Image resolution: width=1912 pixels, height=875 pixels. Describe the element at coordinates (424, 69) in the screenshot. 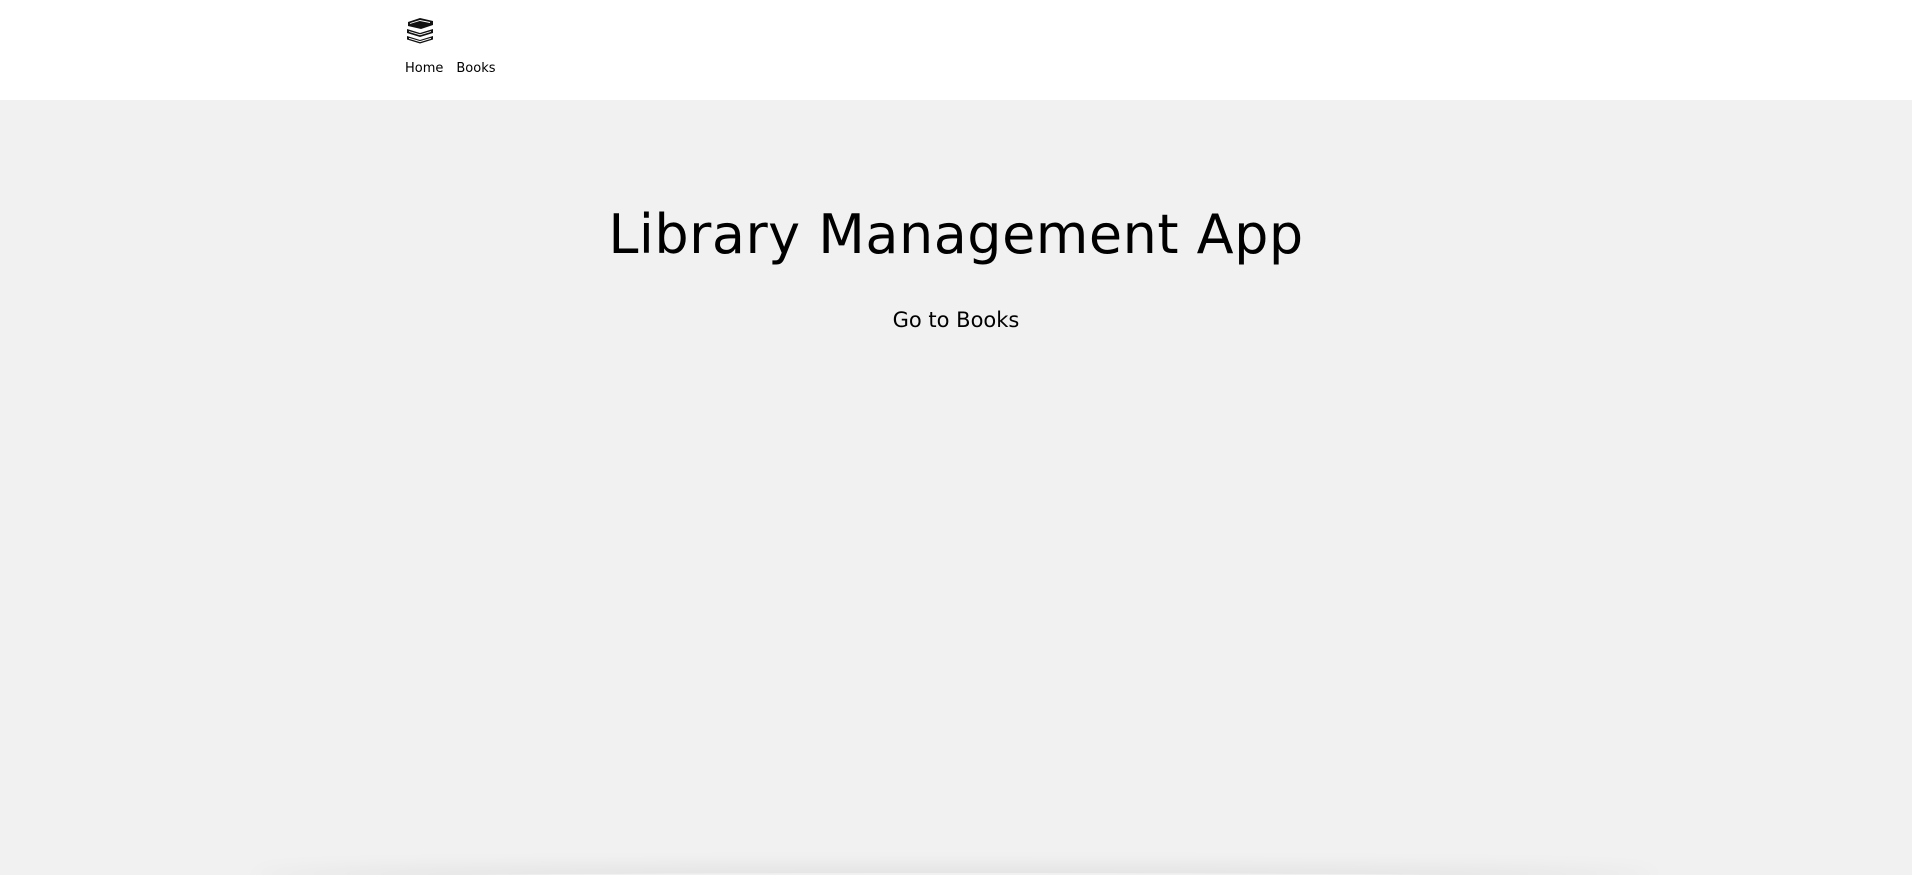

I see `nav-link-home: Home` at that location.